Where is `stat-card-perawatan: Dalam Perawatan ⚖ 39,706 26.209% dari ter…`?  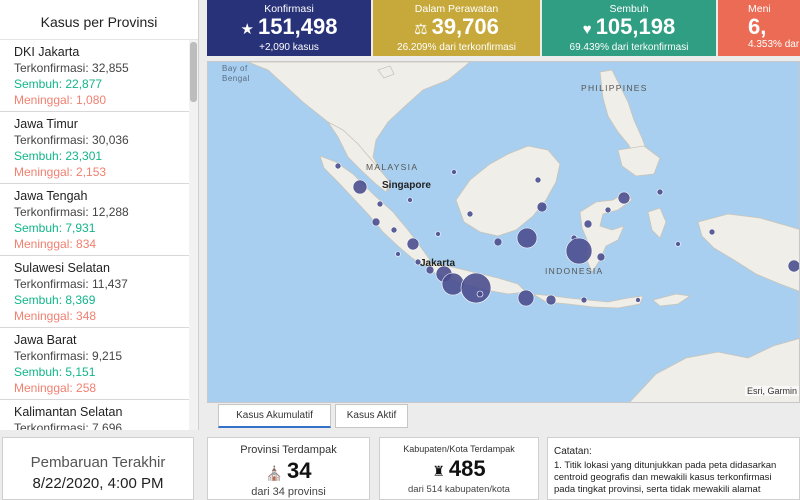 stat-card-perawatan: Dalam Perawatan ⚖ 39,706 26.209% dari ter… is located at coordinates (456, 28).